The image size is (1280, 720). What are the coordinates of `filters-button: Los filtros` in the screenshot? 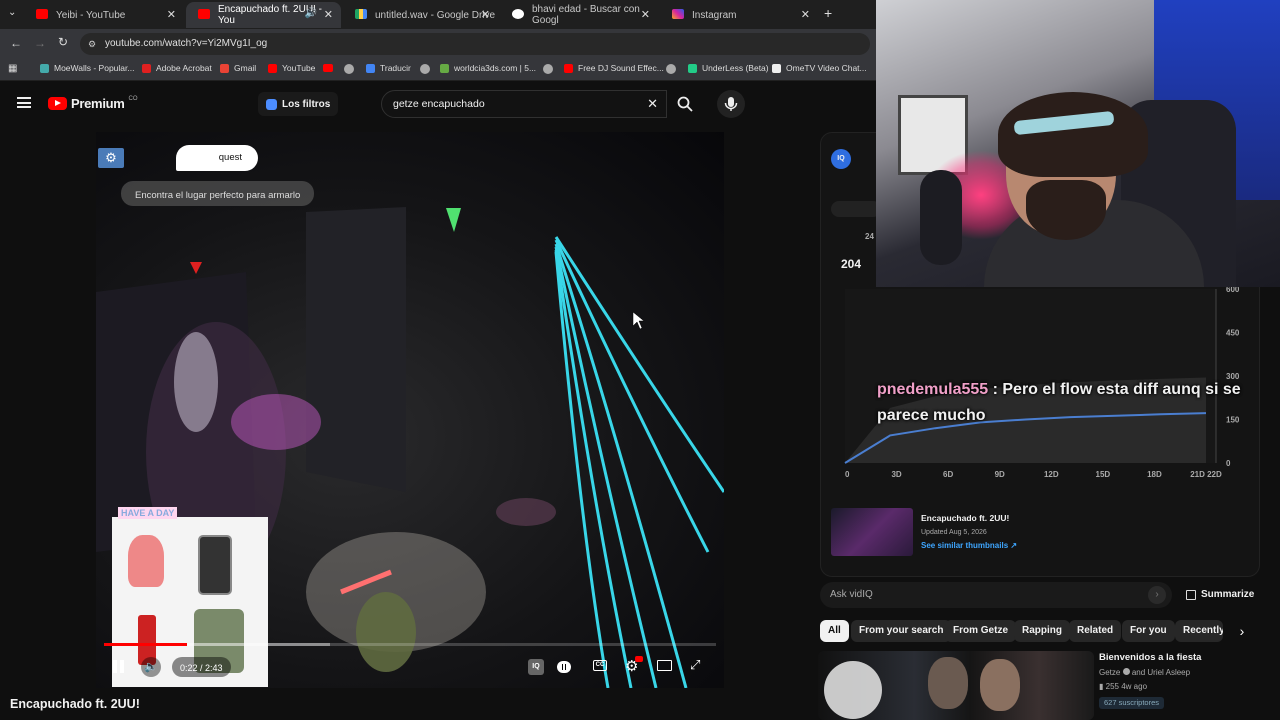 It's located at (298, 104).